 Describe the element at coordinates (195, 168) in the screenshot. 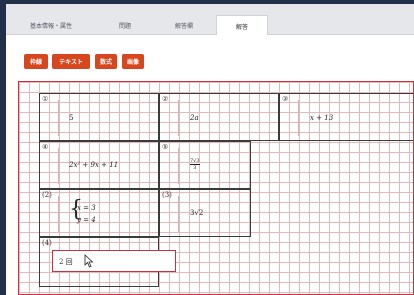

I see `fraction-denominator: 3` at that location.